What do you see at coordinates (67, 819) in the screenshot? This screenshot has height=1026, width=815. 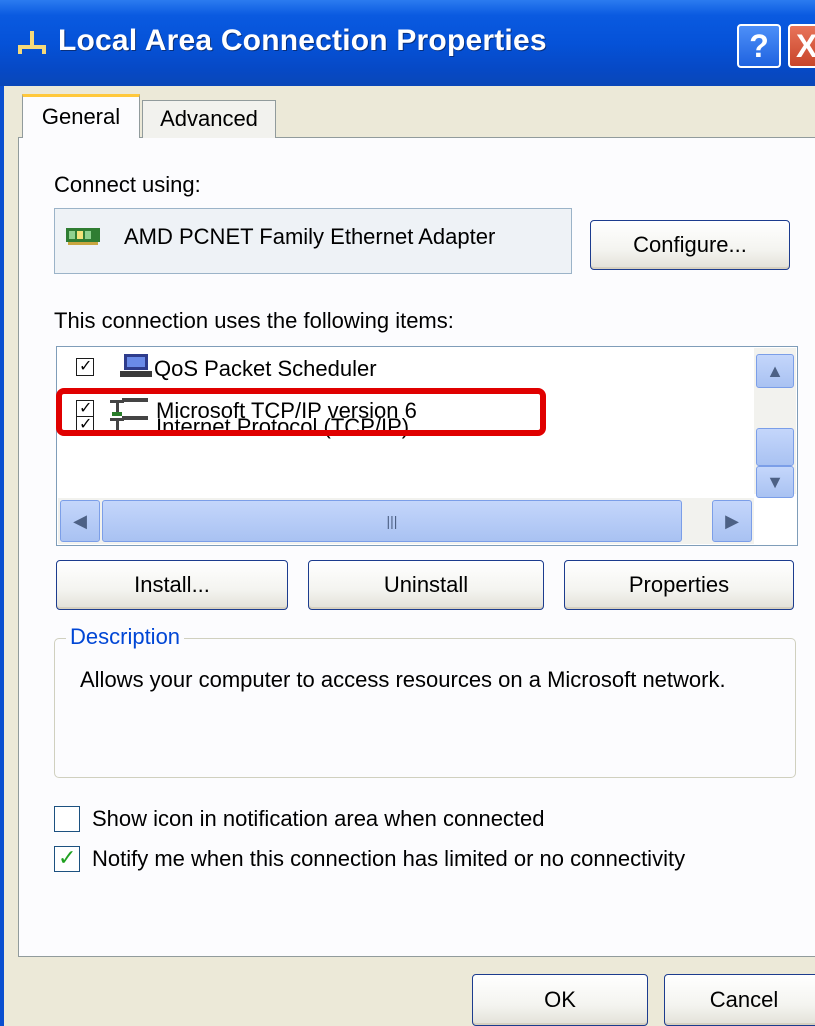 I see `show-icon-checkbox` at bounding box center [67, 819].